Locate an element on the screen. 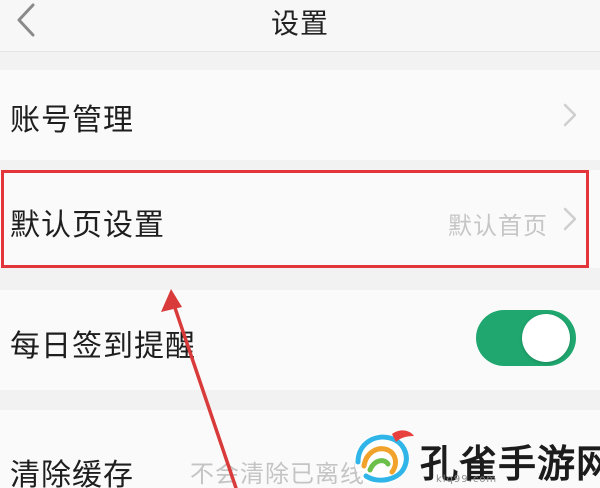 Image resolution: width=600 pixels, height=488 pixels. daily-checkin-toggle is located at coordinates (526, 338).